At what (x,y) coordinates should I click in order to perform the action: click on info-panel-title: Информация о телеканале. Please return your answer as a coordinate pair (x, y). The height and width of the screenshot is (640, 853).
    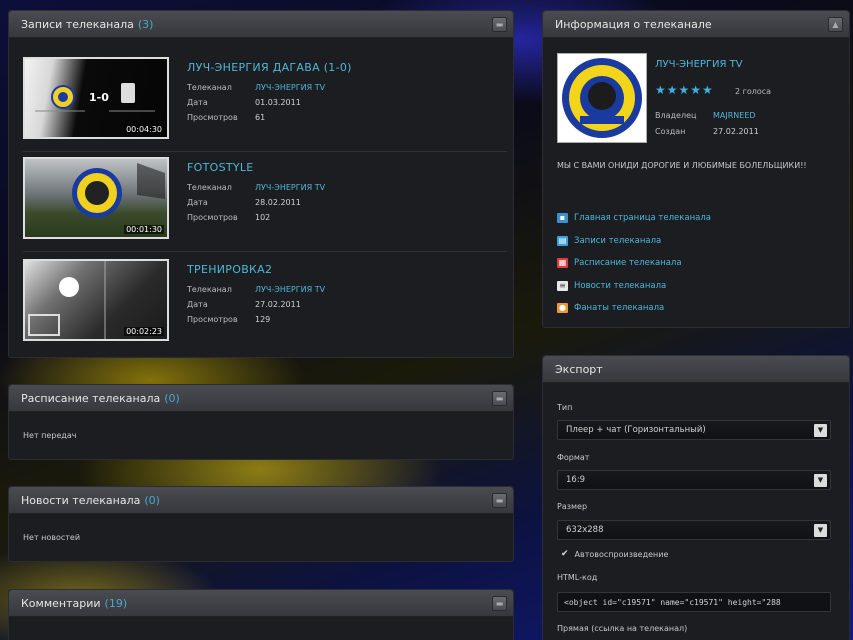
    Looking at the image, I should click on (633, 24).